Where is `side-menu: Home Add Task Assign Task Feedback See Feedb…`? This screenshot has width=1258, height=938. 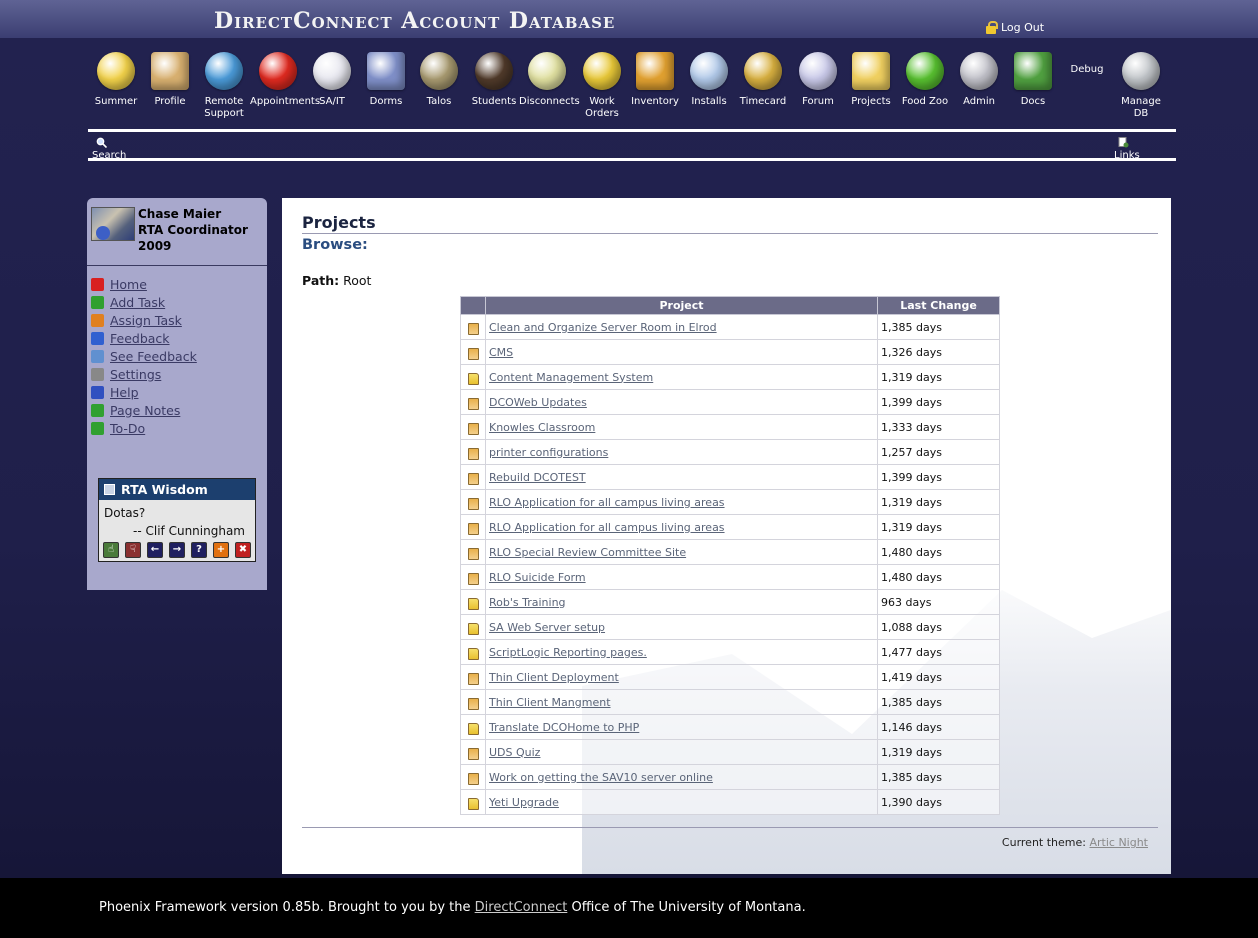 side-menu: Home Add Task Assign Task Feedback See Feedb… is located at coordinates (144, 356).